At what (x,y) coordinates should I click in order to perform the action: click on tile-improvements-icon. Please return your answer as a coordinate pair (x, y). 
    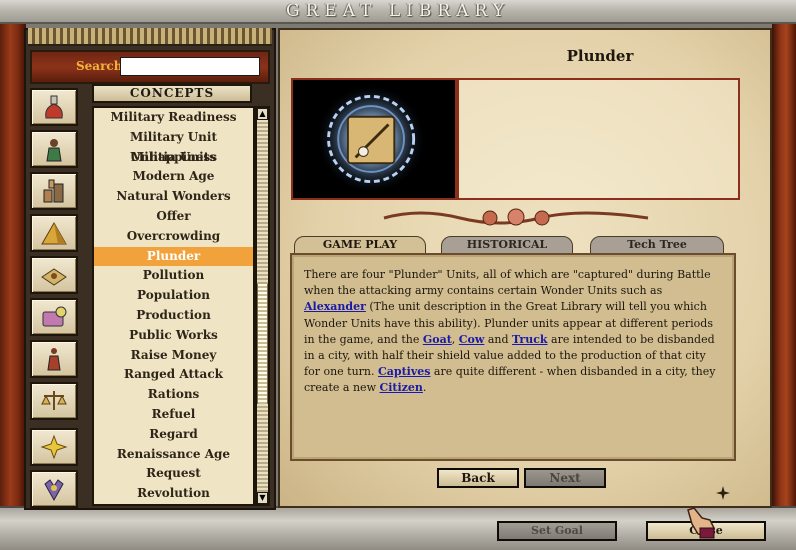
    Looking at the image, I should click on (54, 277).